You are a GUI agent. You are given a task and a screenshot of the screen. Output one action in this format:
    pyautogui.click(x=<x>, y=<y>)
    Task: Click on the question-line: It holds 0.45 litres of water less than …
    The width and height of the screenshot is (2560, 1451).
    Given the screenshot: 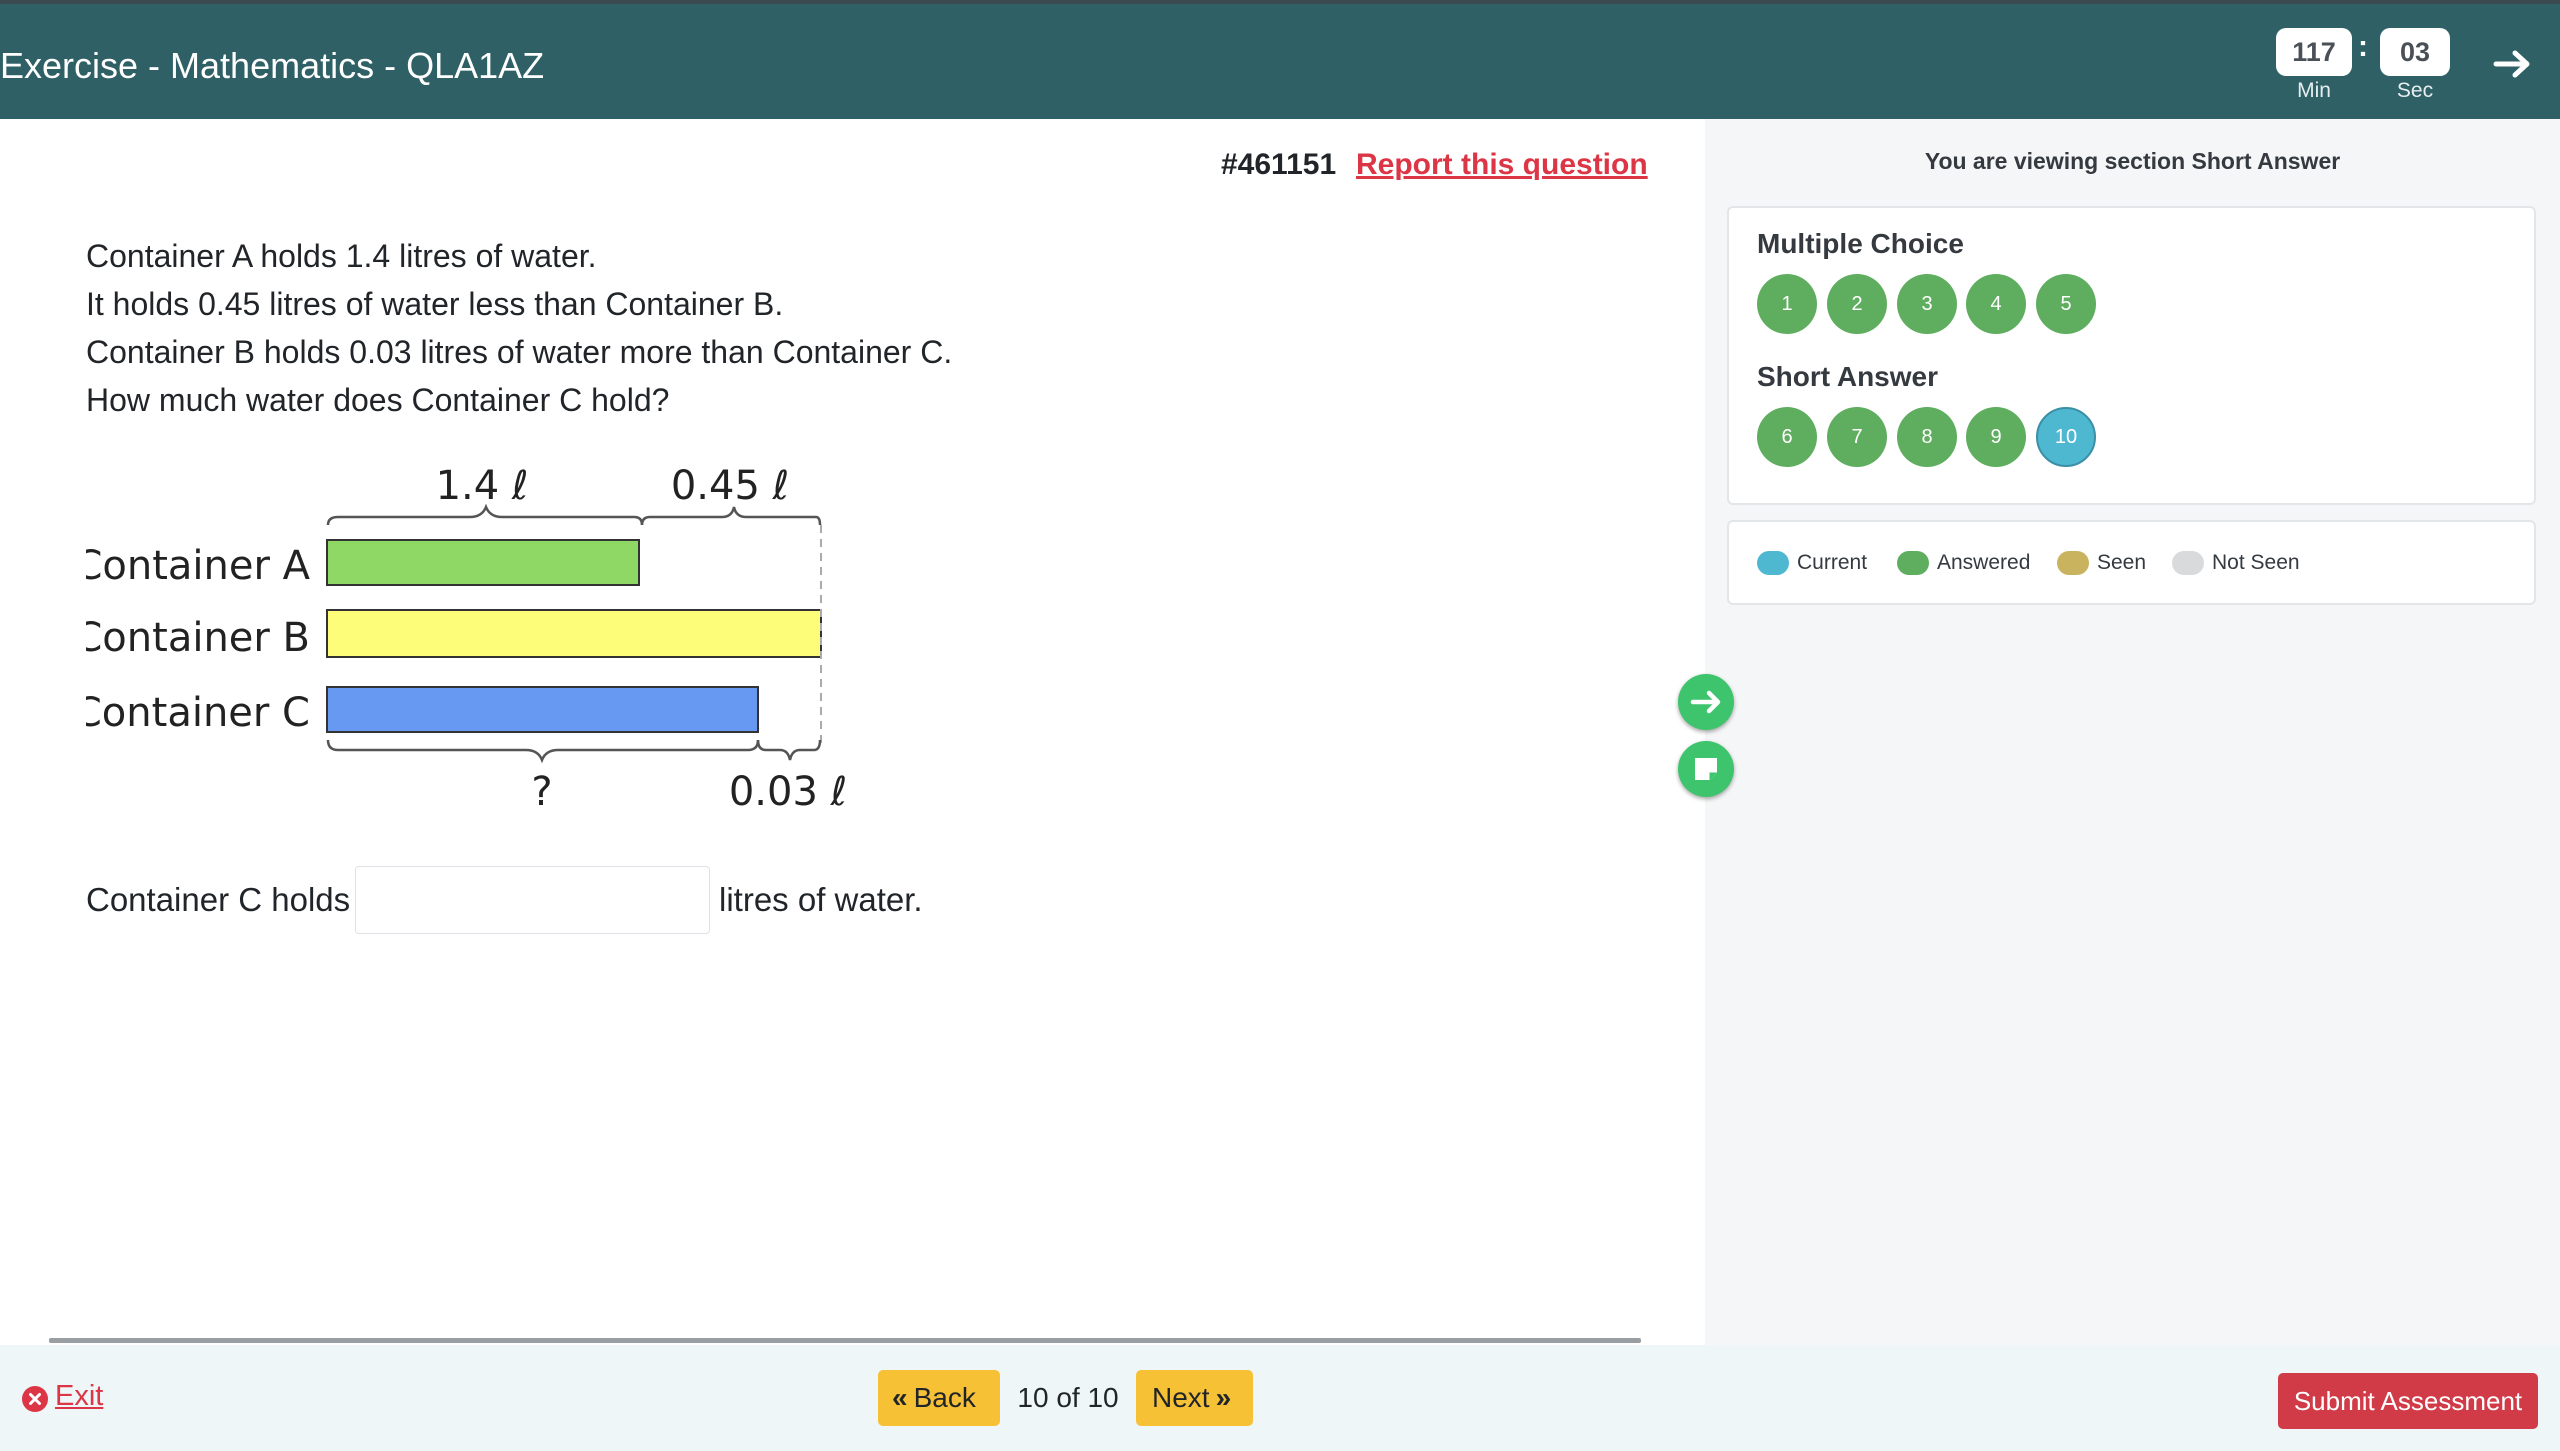 What is the action you would take?
    pyautogui.click(x=435, y=304)
    